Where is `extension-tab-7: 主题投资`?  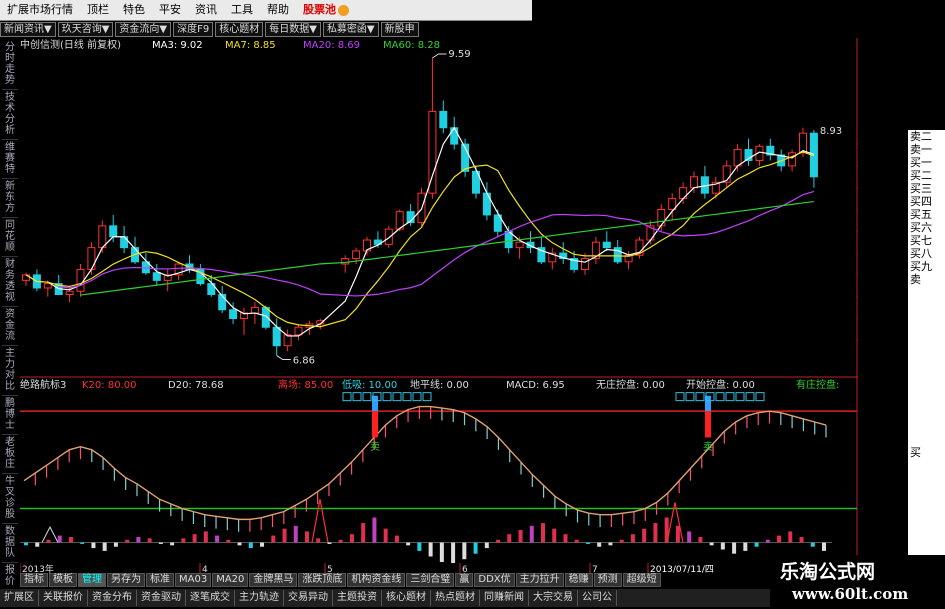
extension-tab-7: 主题投资 is located at coordinates (357, 598).